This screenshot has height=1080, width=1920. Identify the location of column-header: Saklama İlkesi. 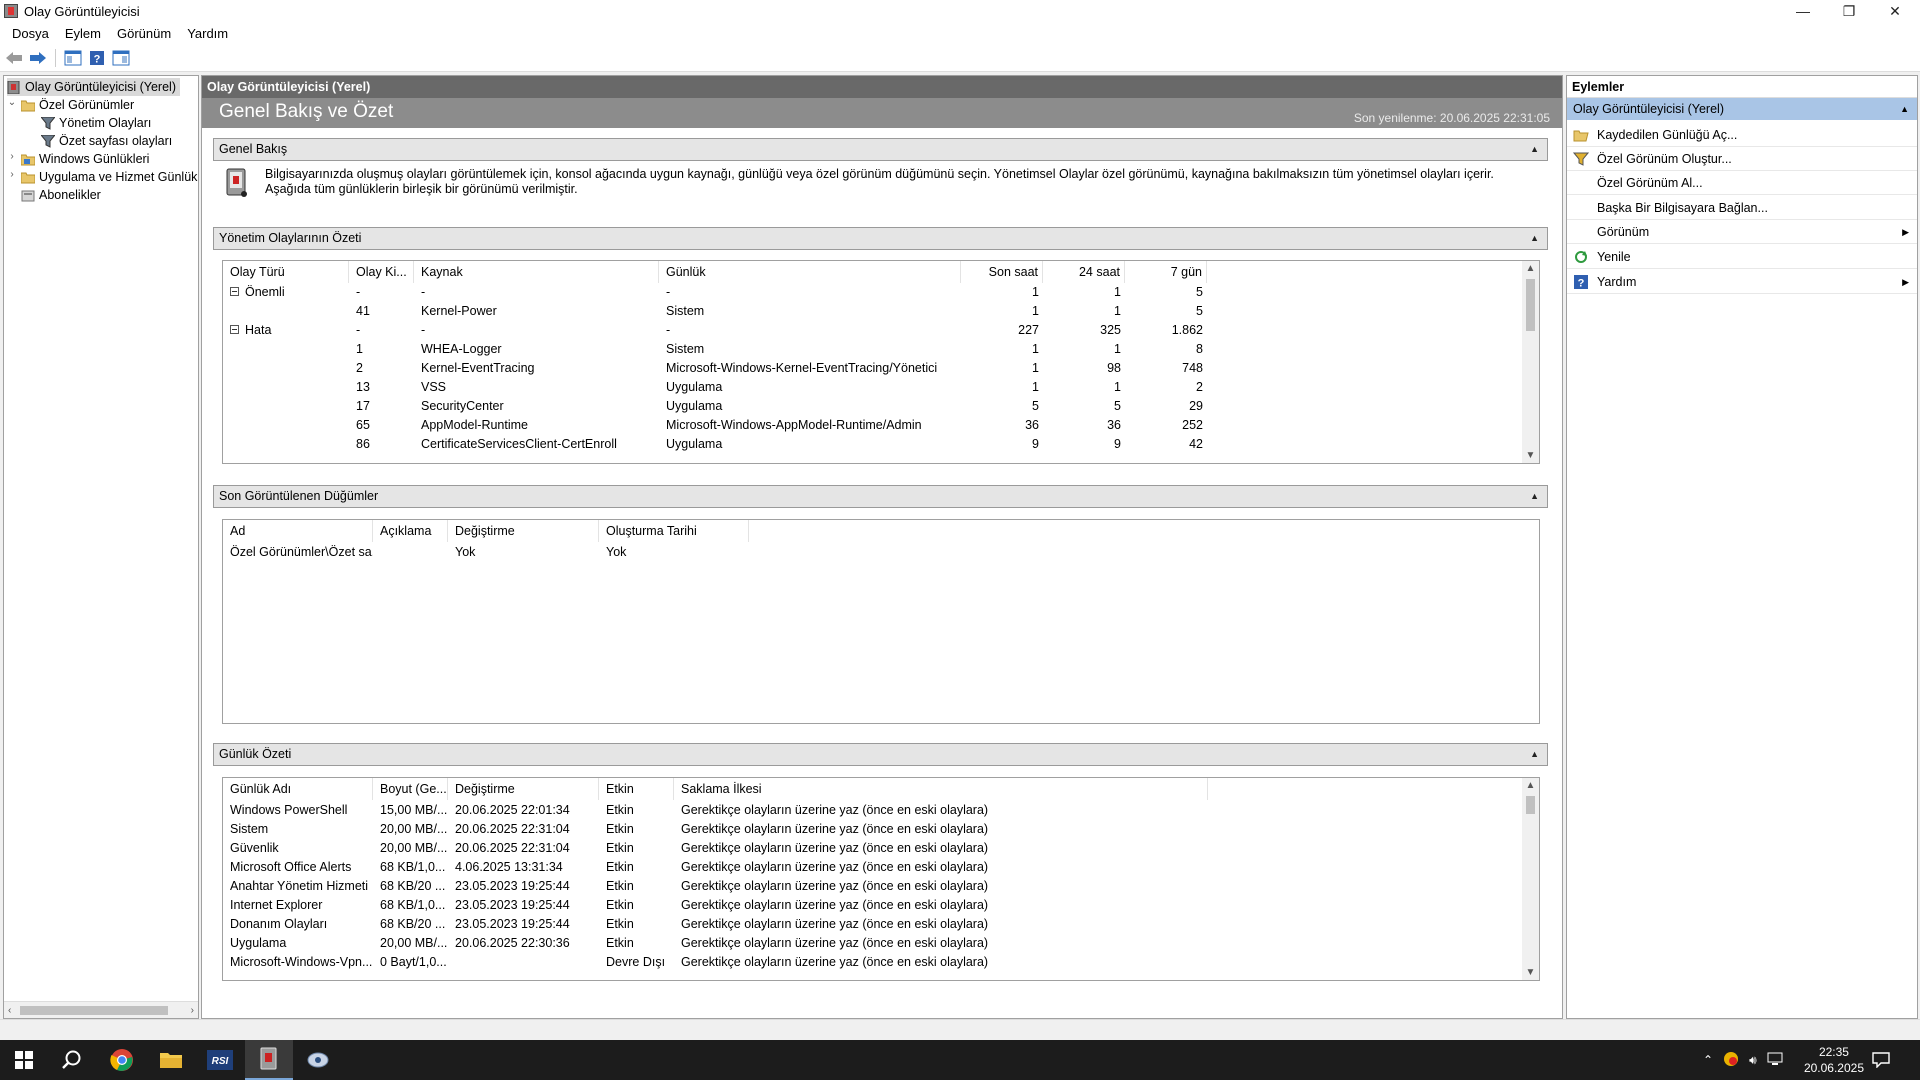
(941, 789).